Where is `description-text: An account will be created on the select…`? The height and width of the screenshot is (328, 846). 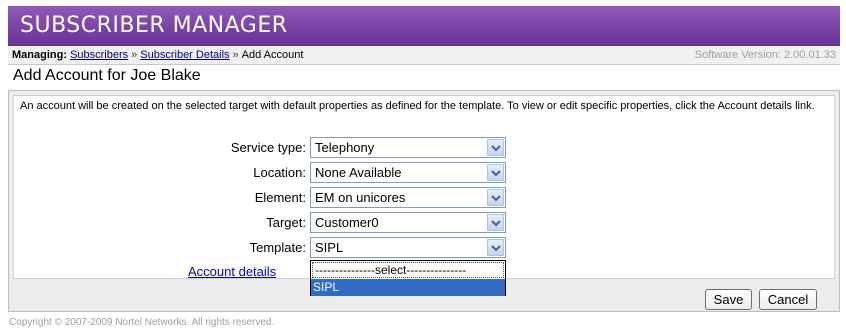
description-text: An account will be created on the select… is located at coordinates (417, 106).